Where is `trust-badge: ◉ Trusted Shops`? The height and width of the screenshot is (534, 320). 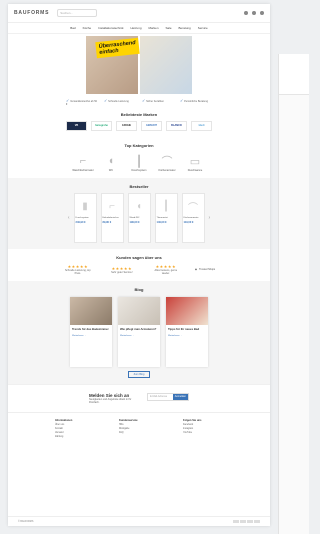
trust-badge: ◉ Trusted Shops is located at coordinates (205, 269).